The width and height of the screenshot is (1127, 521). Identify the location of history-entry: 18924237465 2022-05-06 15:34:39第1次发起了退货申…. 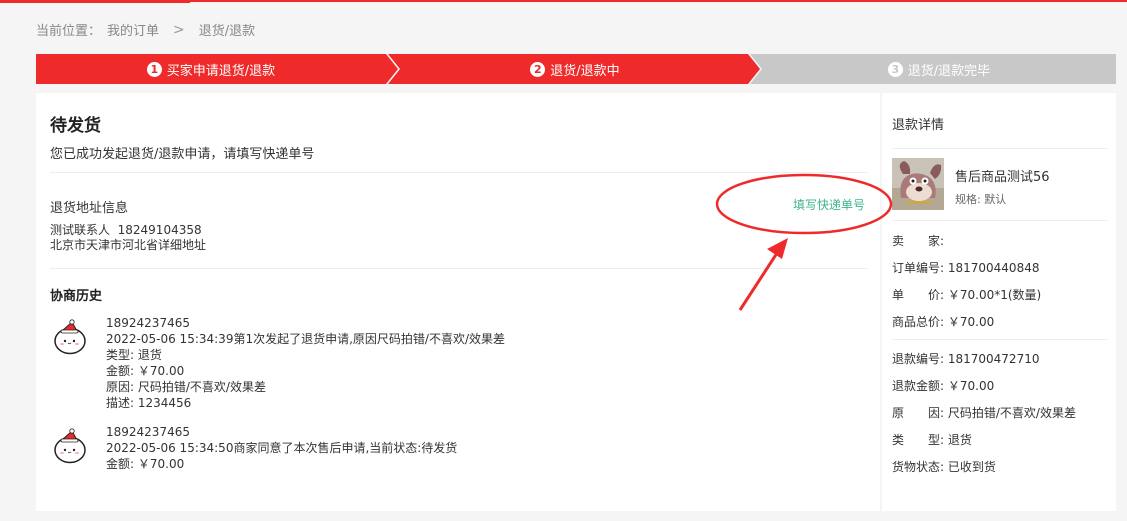
(305, 363).